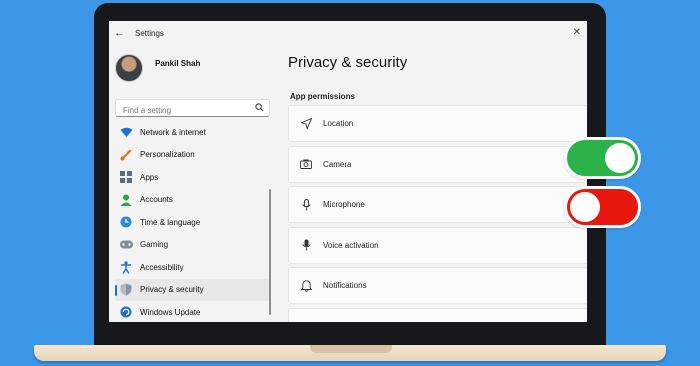  What do you see at coordinates (162, 267) in the screenshot?
I see `sidebar-item-label: Accessibility` at bounding box center [162, 267].